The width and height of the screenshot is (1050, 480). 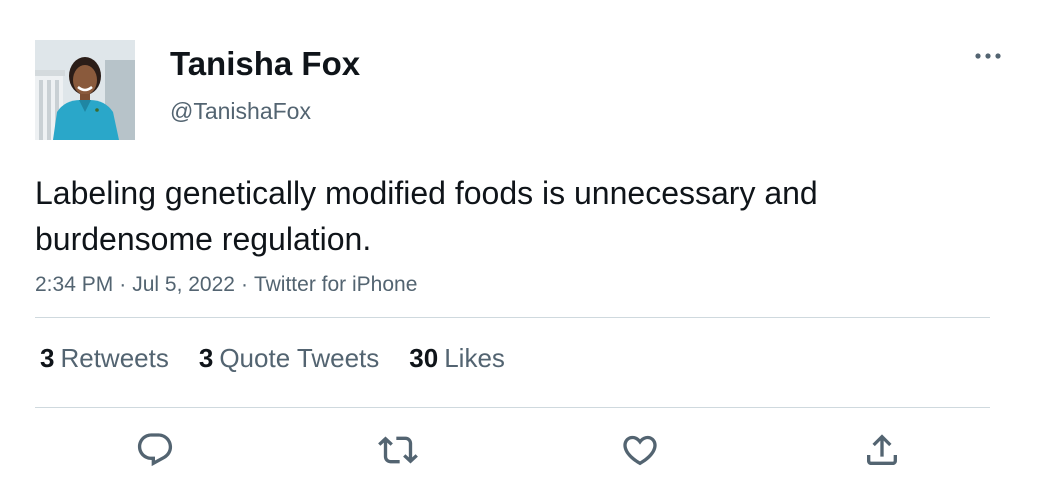 I want to click on share-button, so click(x=882, y=450).